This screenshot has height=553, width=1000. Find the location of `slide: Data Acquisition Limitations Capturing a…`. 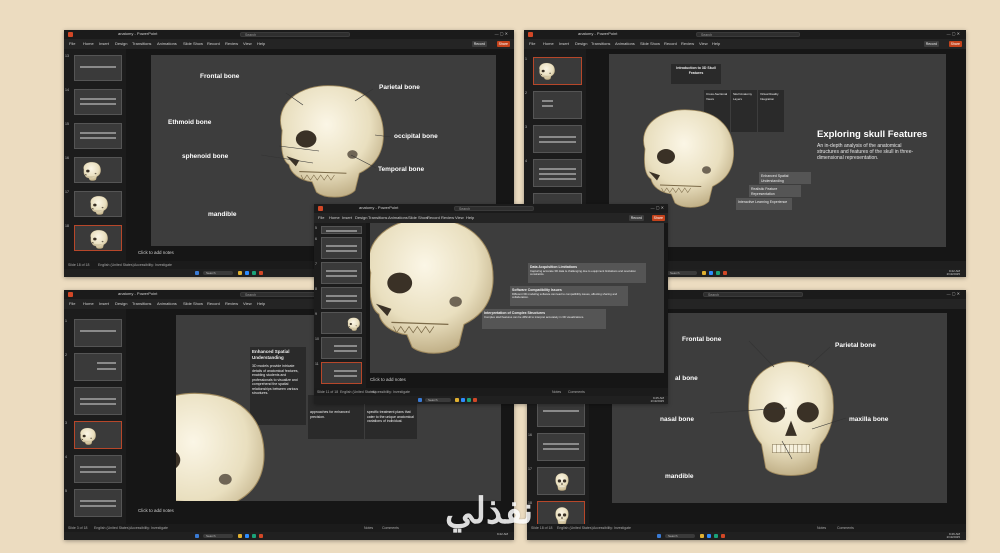

slide: Data Acquisition Limitations Capturing a… is located at coordinates (517, 298).